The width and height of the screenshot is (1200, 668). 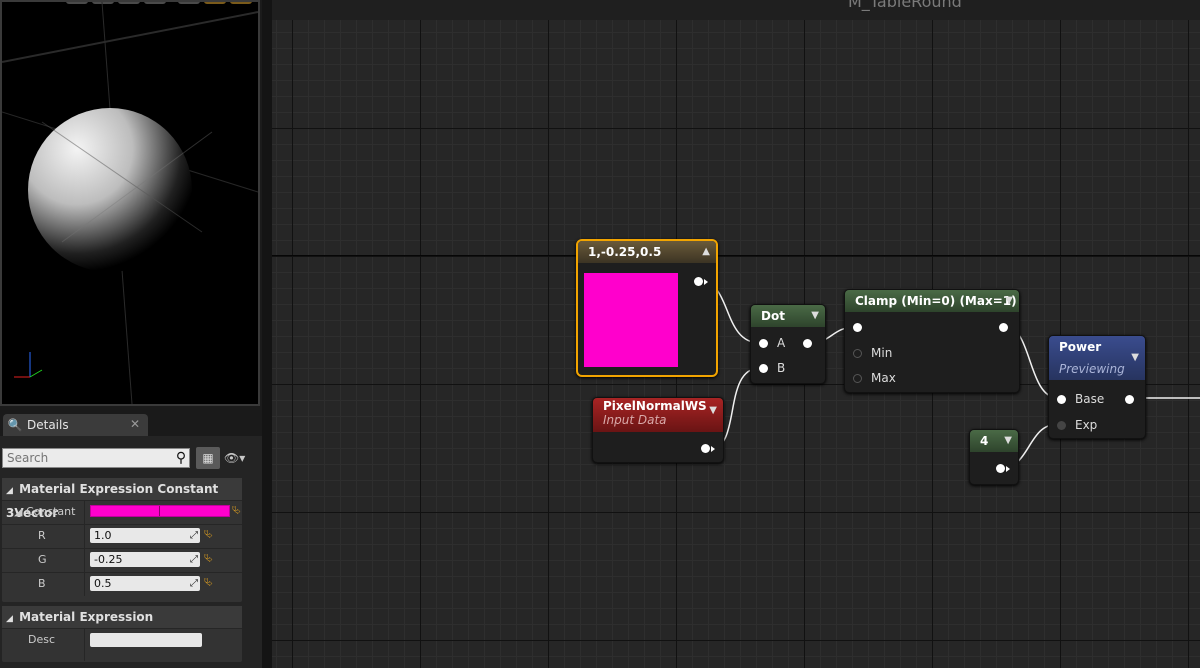 I want to click on pin-label-b: B, so click(x=781, y=368).